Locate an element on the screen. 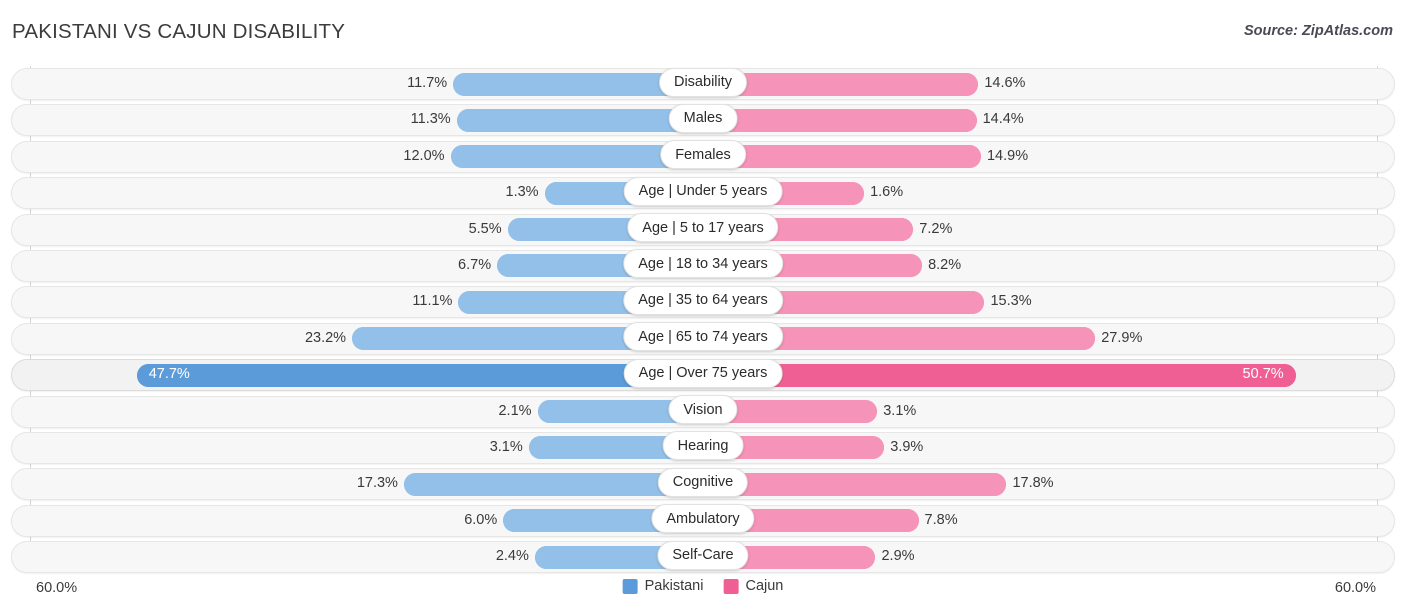 The width and height of the screenshot is (1406, 612). value-label-cajun: 2.9% is located at coordinates (898, 556).